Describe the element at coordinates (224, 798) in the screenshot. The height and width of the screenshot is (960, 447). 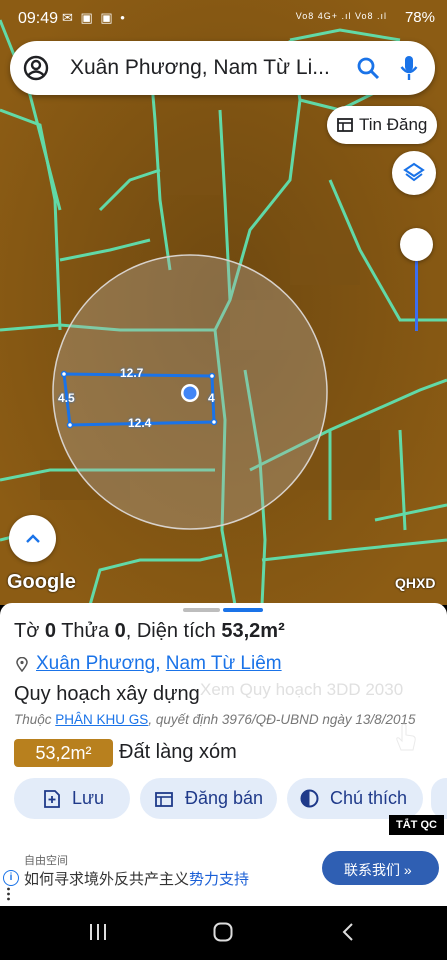
I see `post-for-sale-label: Đăng bán` at that location.